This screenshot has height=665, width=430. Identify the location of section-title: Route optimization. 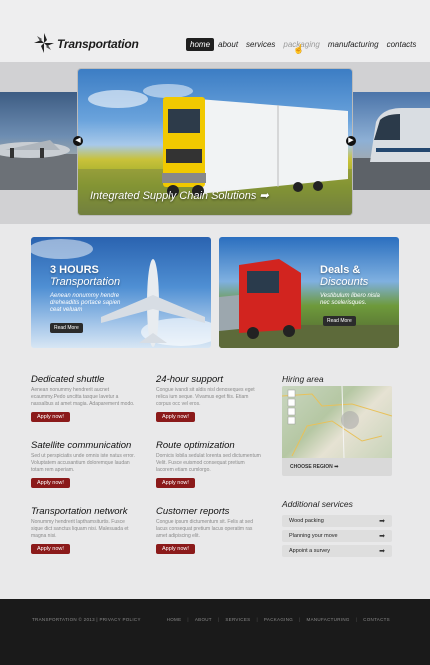
(195, 445).